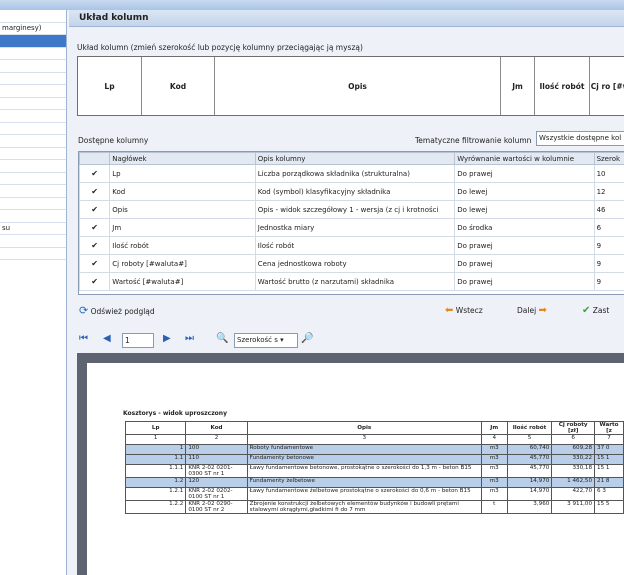  I want to click on grid-cell-header: Ilość robót, so click(182, 245).